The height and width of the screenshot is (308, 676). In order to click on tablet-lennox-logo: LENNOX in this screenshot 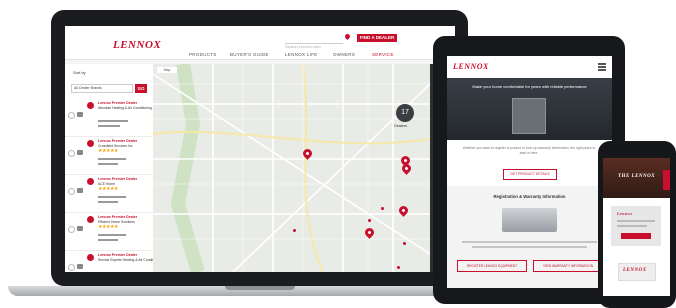, I will do `click(471, 66)`.